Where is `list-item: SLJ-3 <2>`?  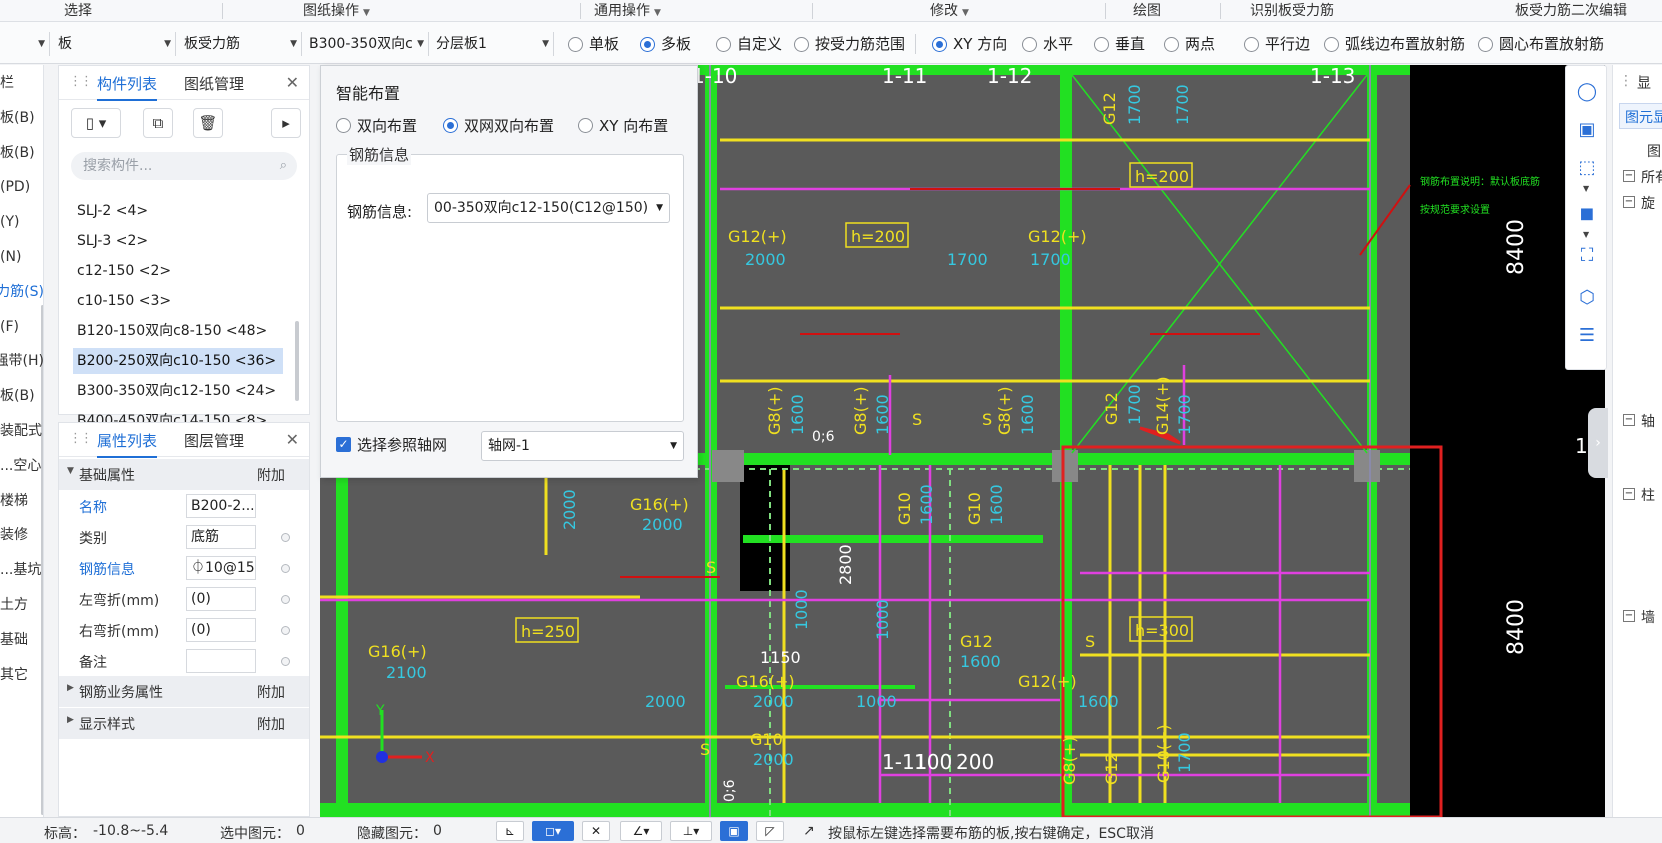
list-item: SLJ-3 <2> is located at coordinates (178, 241).